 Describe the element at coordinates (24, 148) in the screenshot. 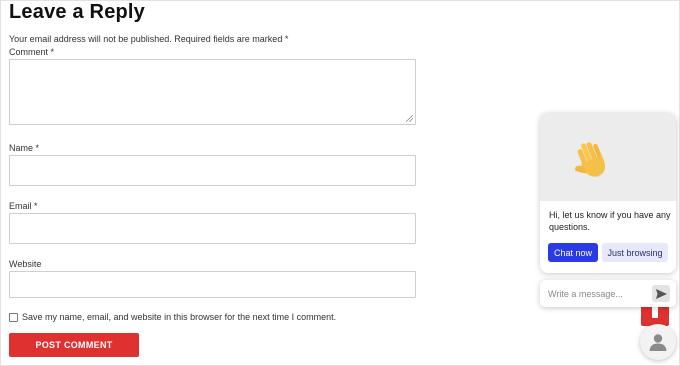

I see `name-label: Name *` at that location.